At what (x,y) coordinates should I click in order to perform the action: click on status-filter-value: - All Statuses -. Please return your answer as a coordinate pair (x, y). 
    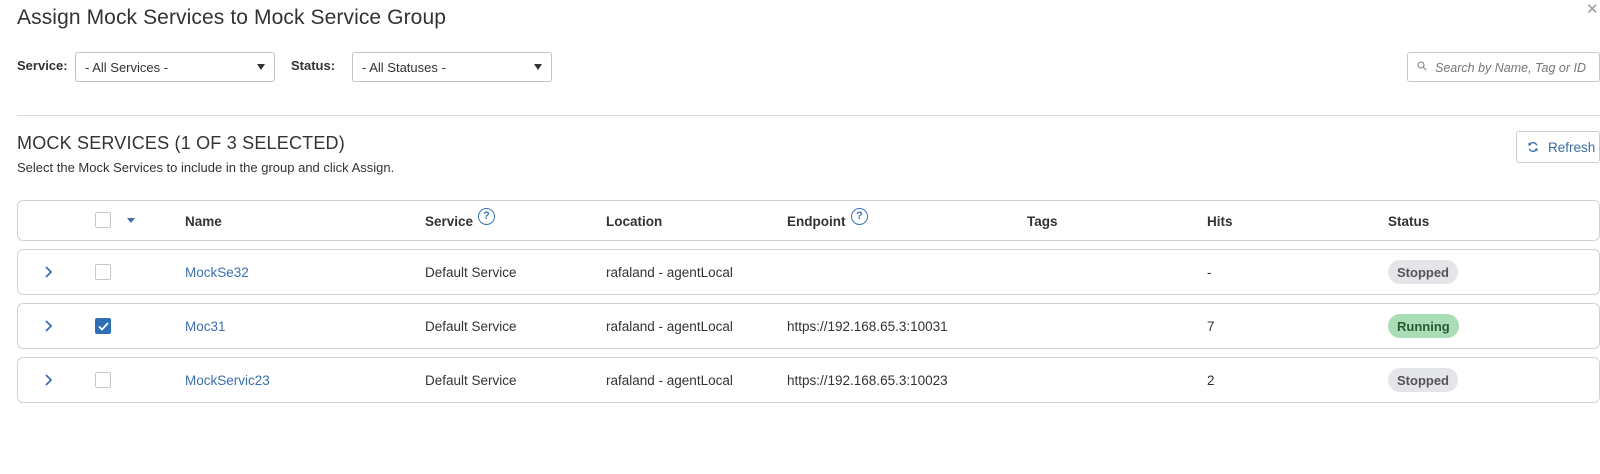
    Looking at the image, I should click on (404, 67).